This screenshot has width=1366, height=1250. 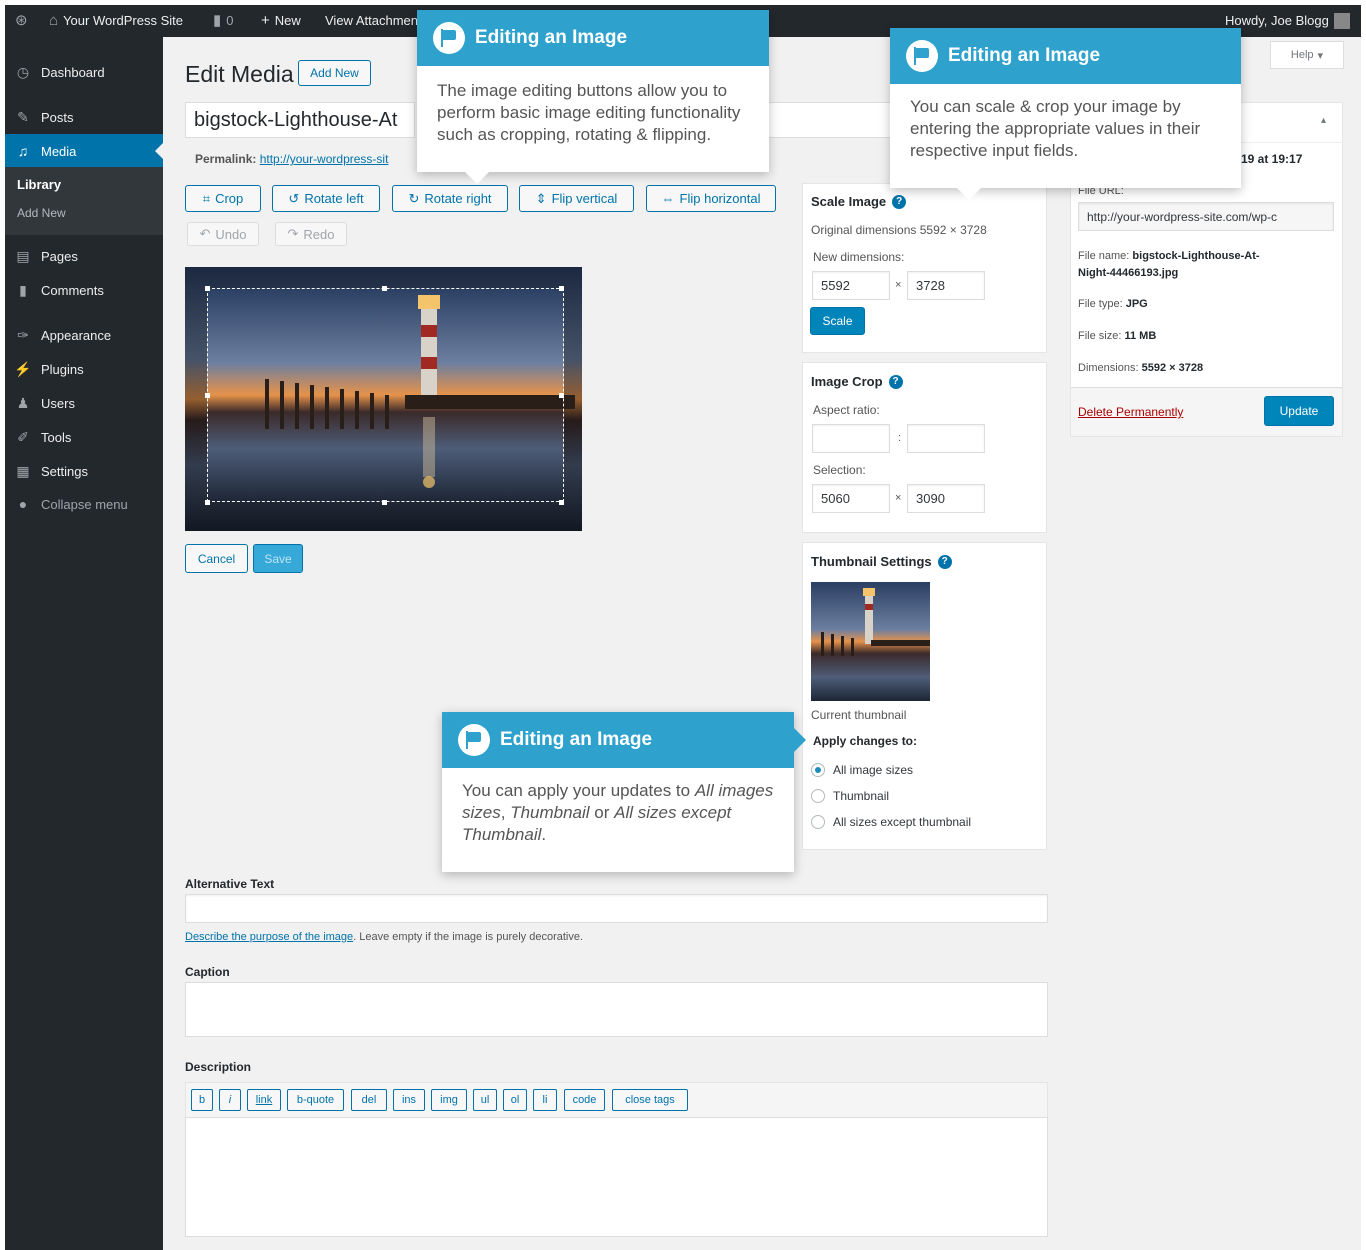 What do you see at coordinates (409, 1100) in the screenshot?
I see `quicktag-ins-button: ins` at bounding box center [409, 1100].